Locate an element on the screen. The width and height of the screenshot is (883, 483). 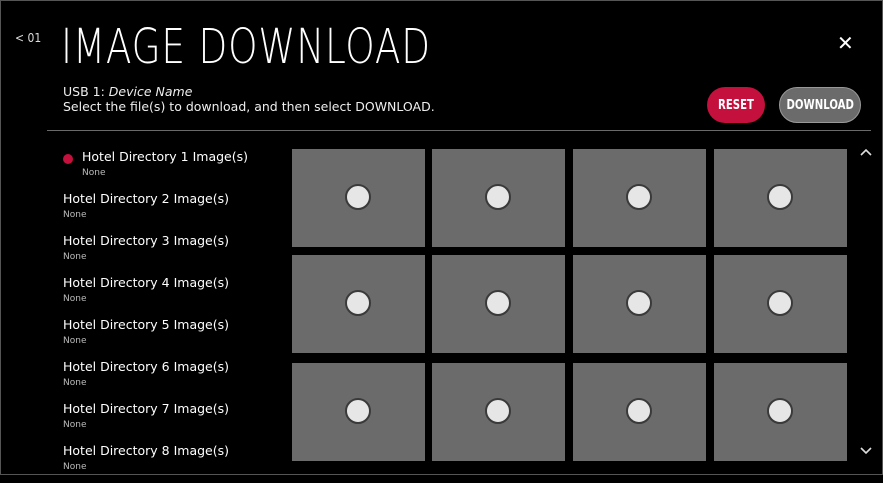
scroll-up-icon is located at coordinates (866, 153).